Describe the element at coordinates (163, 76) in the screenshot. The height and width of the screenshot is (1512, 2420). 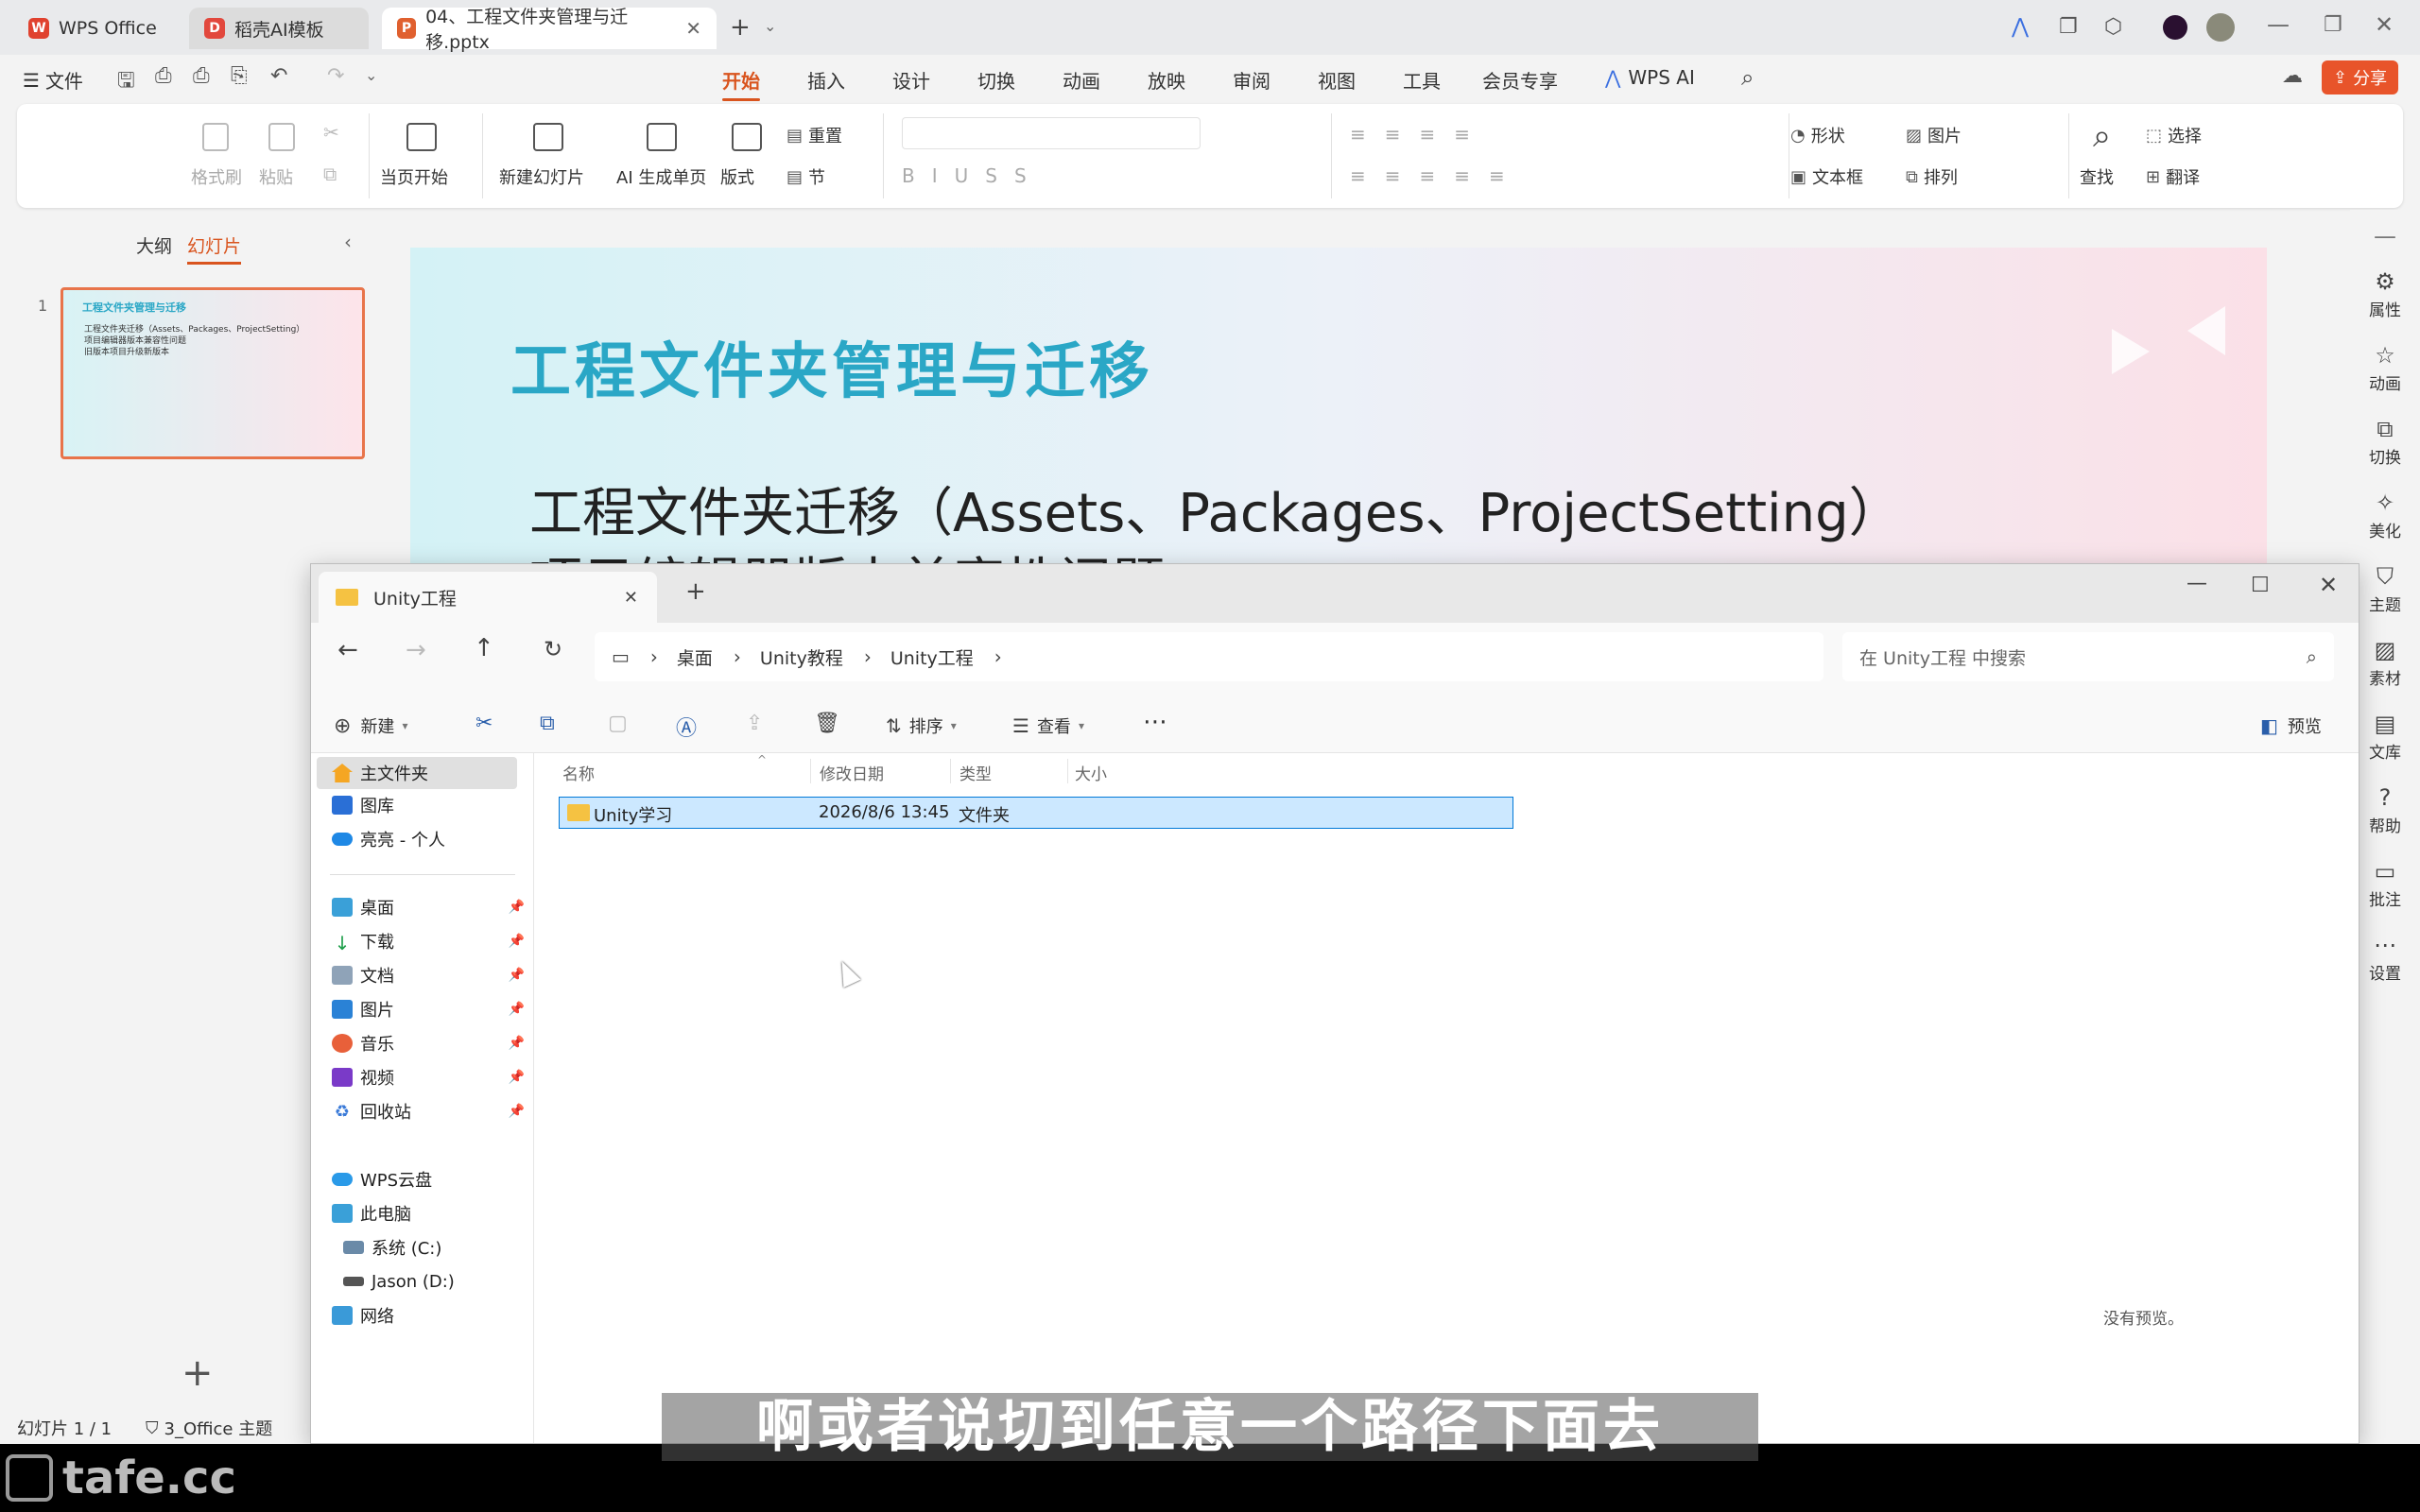
I see `export-icon: ⎙` at that location.